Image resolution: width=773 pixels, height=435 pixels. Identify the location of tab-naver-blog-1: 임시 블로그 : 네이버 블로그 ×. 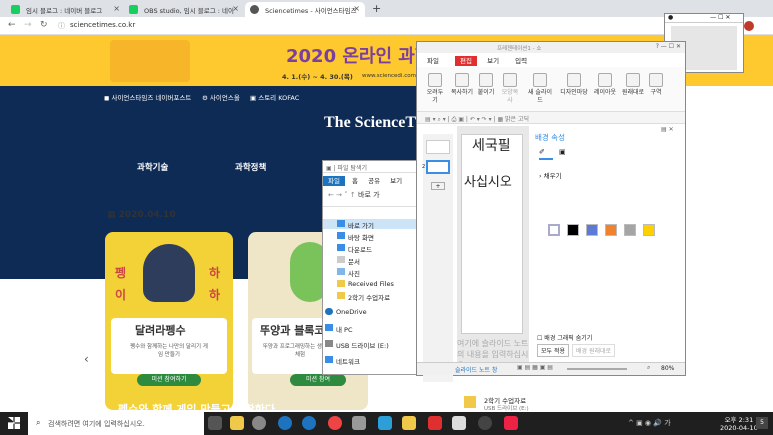
(65, 9).